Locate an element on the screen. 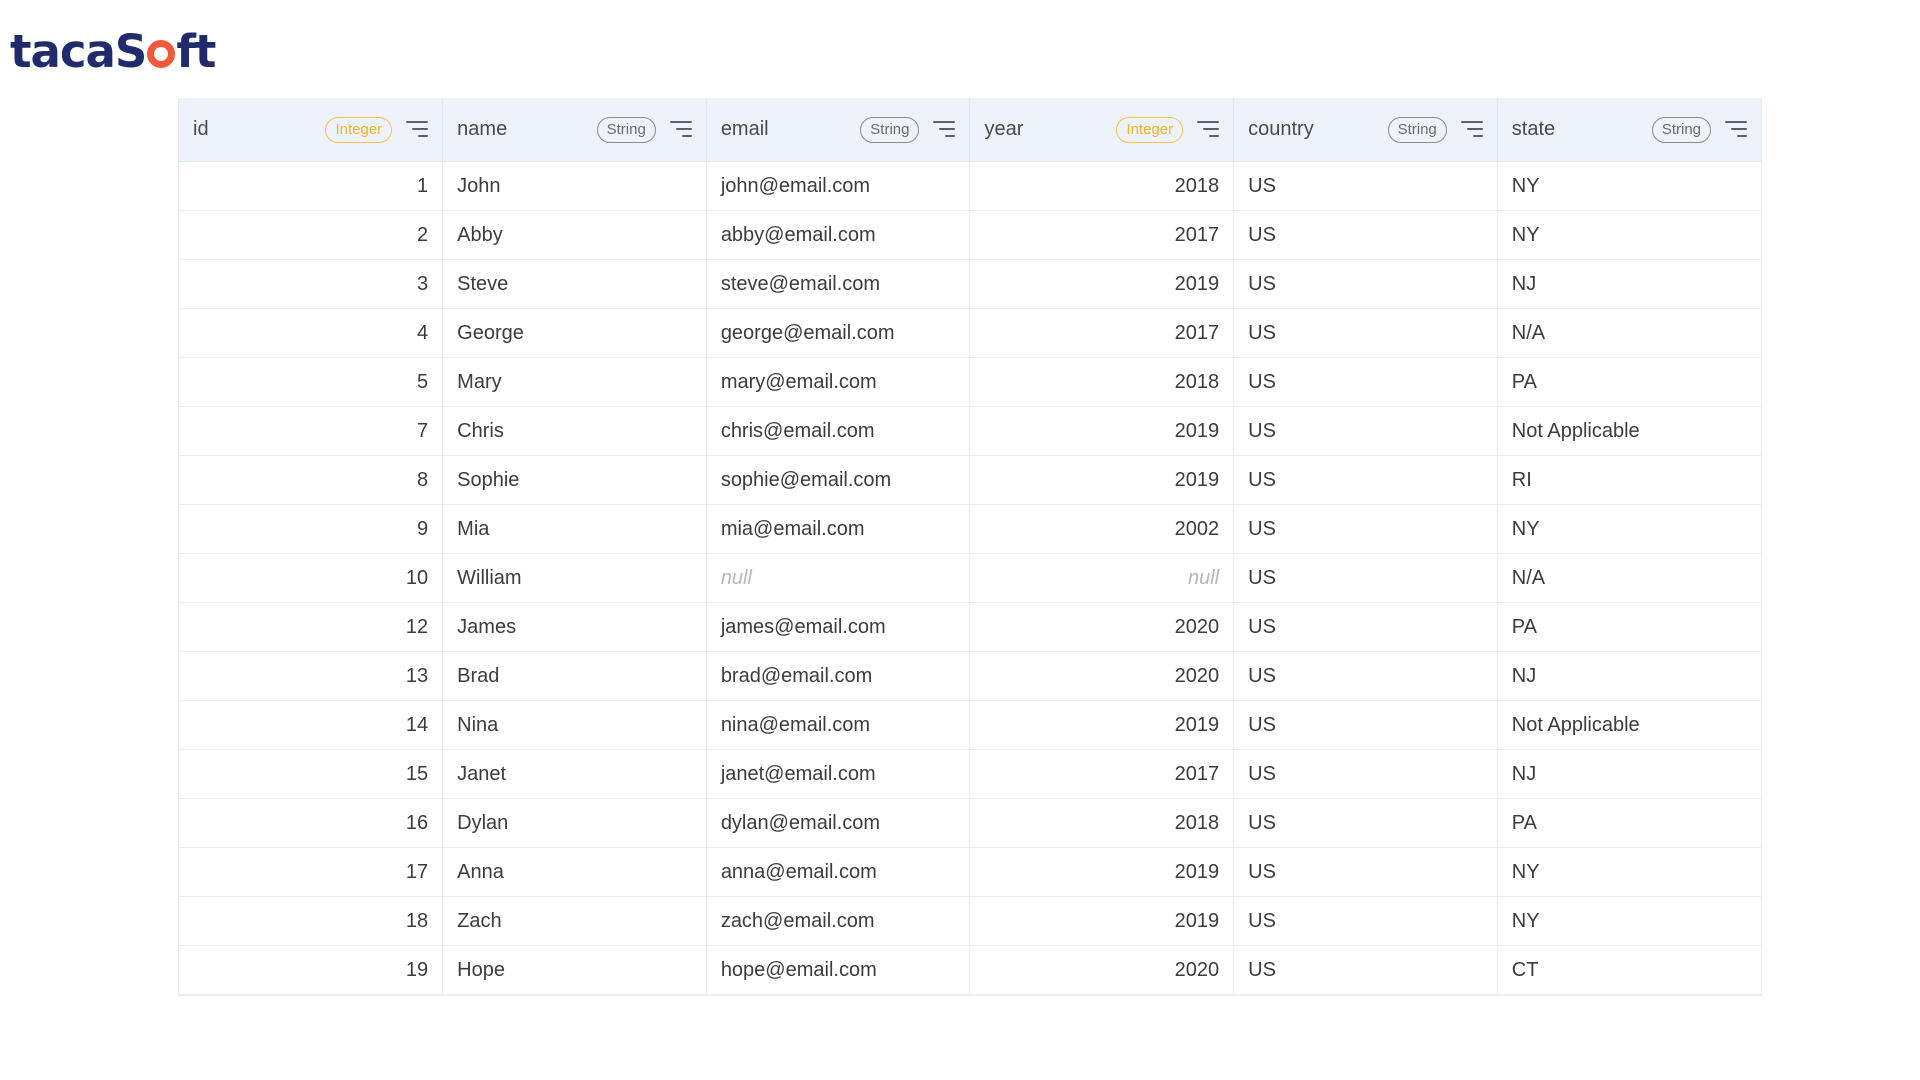 The height and width of the screenshot is (1080, 1920). cell-id: 17 is located at coordinates (311, 872).